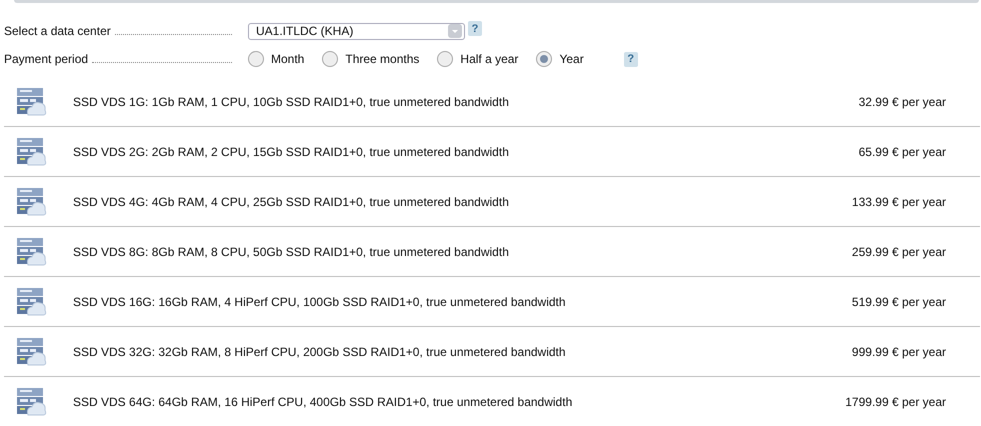 The image size is (981, 426). I want to click on field-label: Payment period, so click(46, 59).